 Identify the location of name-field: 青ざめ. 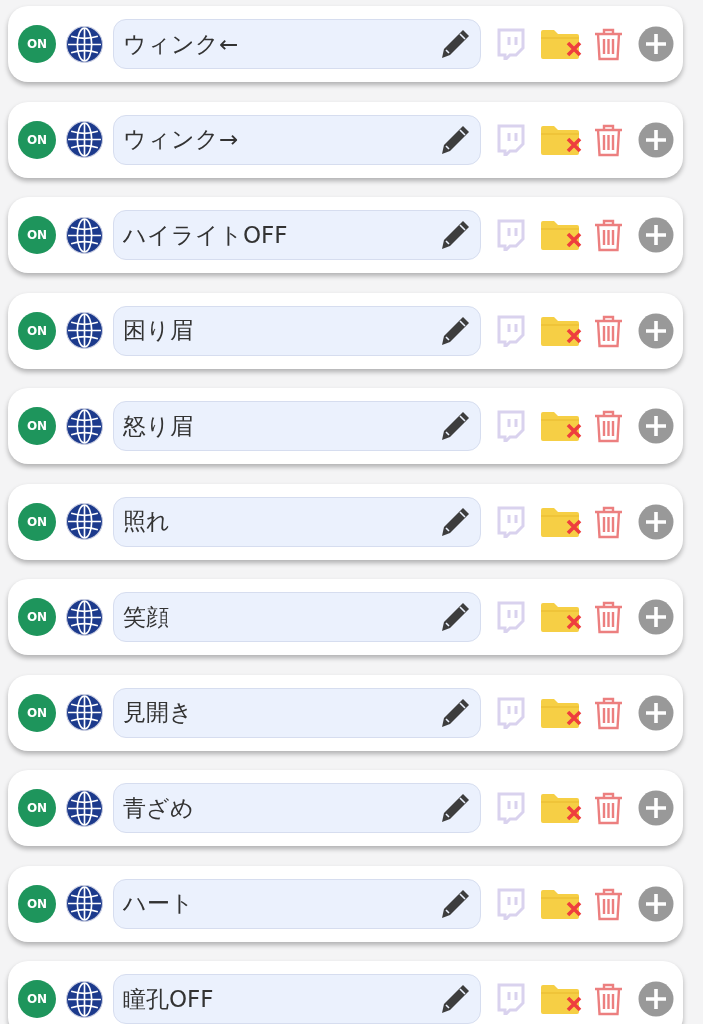
(297, 808).